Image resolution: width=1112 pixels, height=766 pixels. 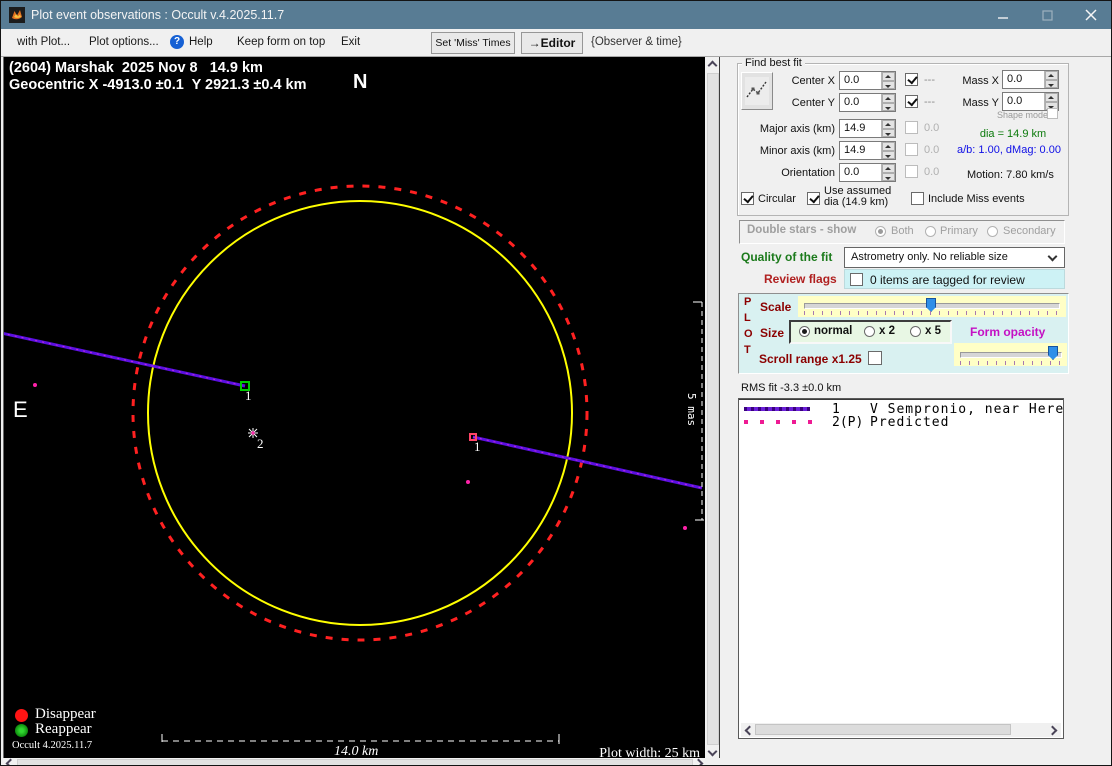 I want to click on plot-horizontal-scrollbar, so click(x=354, y=761).